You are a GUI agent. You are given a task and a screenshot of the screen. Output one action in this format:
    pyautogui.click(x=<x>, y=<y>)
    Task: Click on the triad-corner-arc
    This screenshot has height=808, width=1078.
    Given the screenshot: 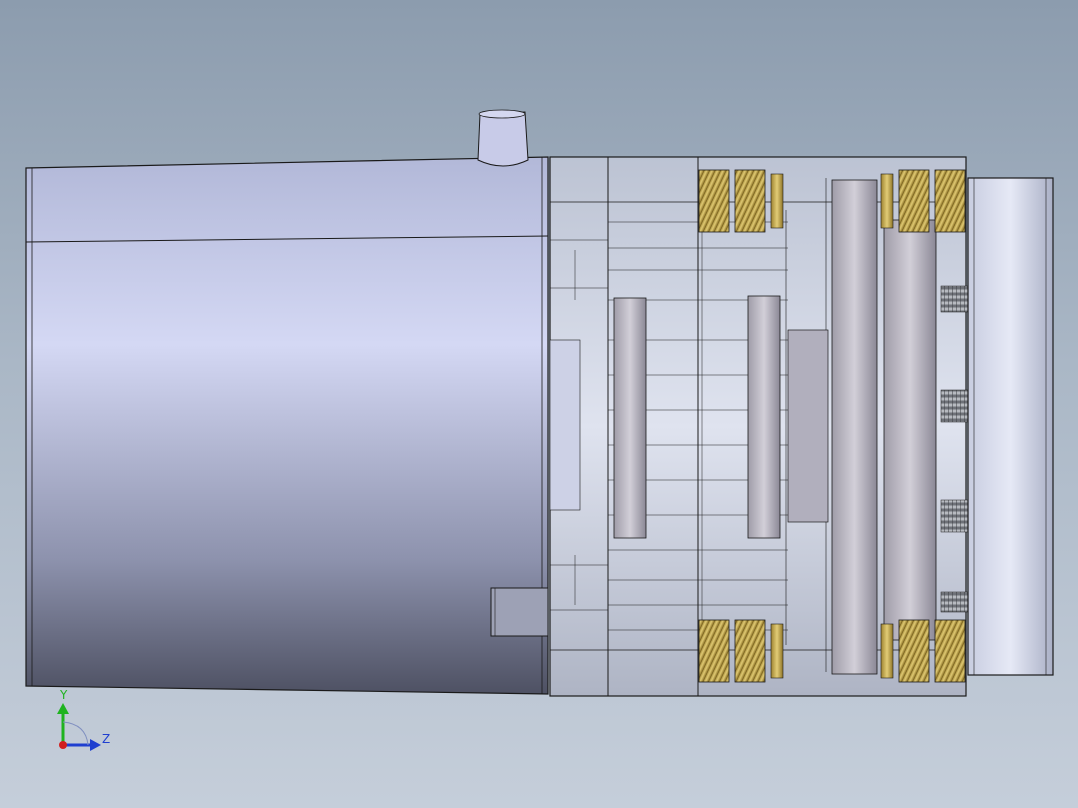 What is the action you would take?
    pyautogui.click(x=75, y=733)
    